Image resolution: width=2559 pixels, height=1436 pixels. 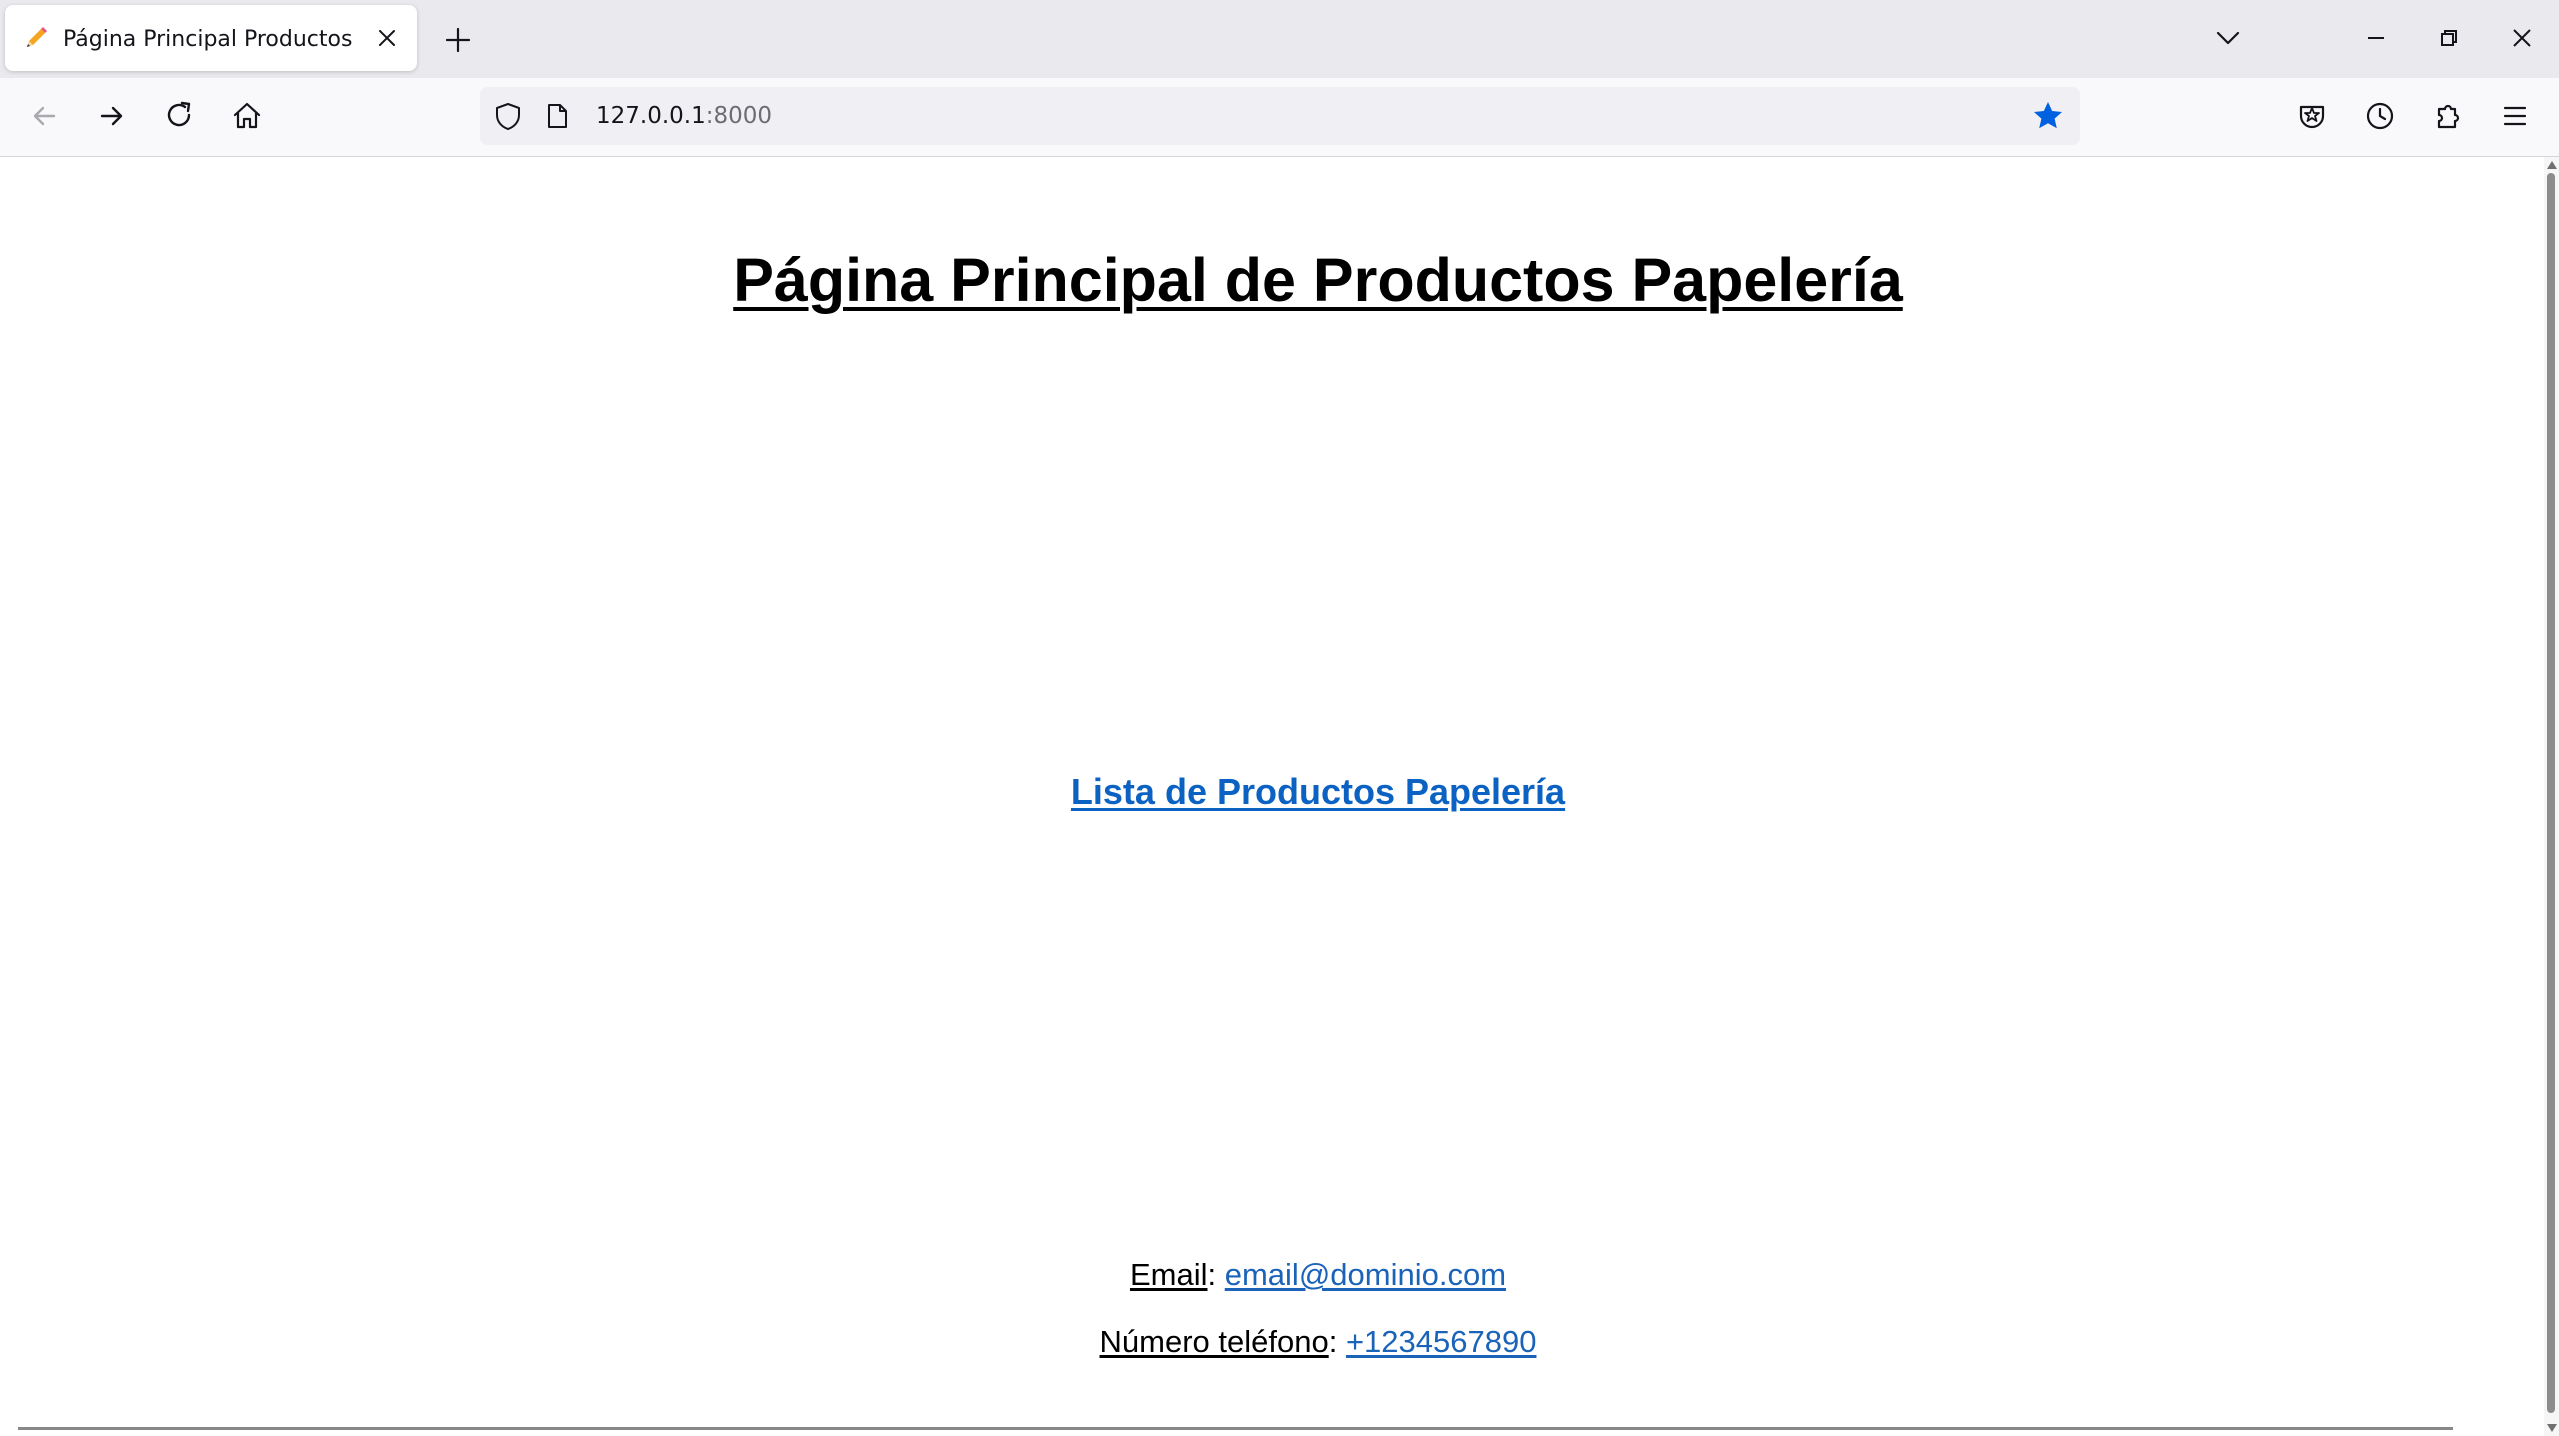 I want to click on phone-line: Número teléfono: +1234567890, so click(x=1279, y=1342).